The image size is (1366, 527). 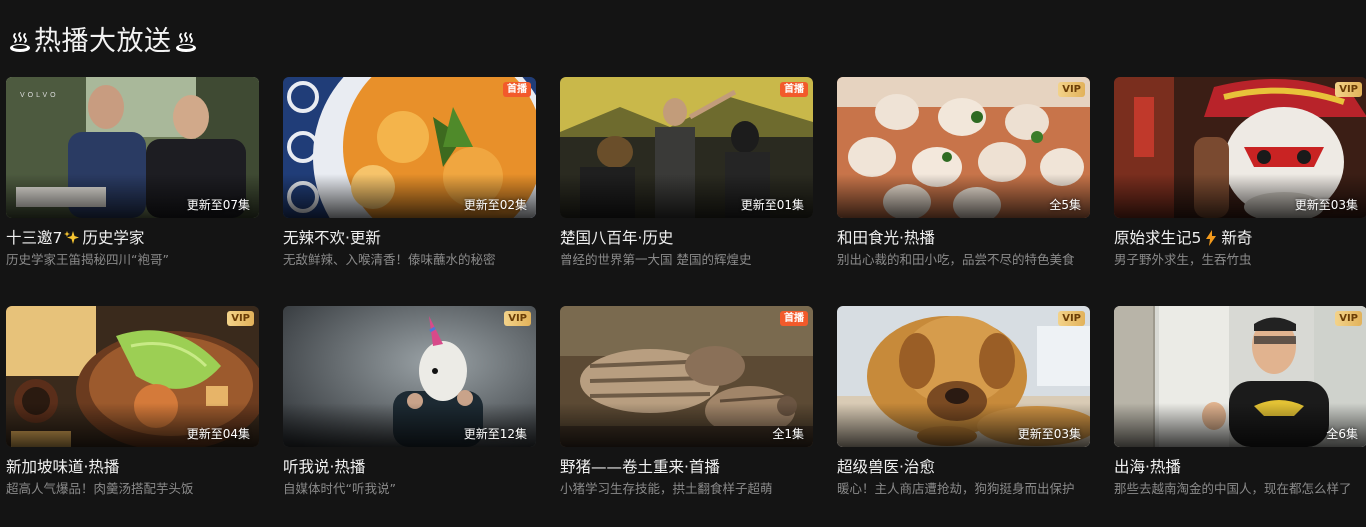 I want to click on video-thumbnail: VIP 更新至04集, so click(x=132, y=376).